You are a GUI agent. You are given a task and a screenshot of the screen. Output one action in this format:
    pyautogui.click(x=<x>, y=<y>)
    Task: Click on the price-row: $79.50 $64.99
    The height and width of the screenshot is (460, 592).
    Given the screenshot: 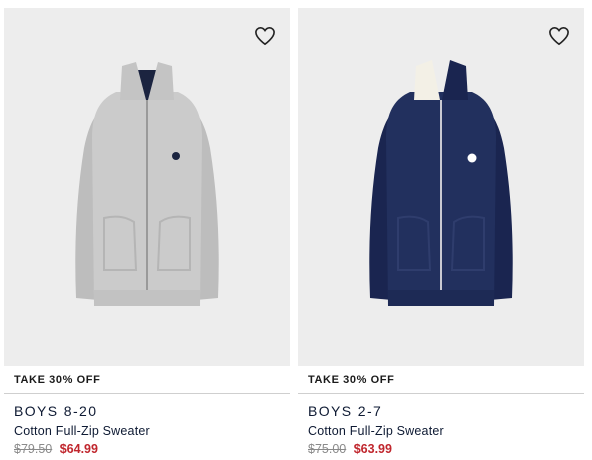 What is the action you would take?
    pyautogui.click(x=56, y=449)
    